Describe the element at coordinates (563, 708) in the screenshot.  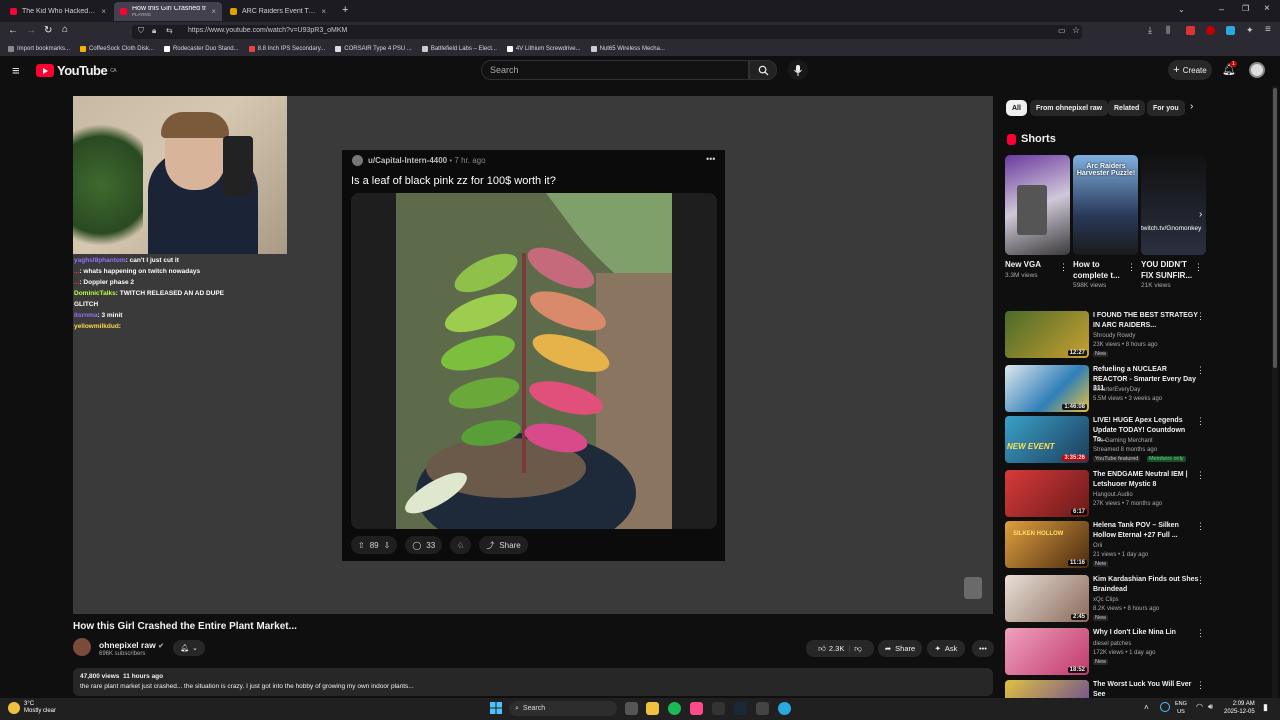
I see `taskbar-search: ⌕ Search` at that location.